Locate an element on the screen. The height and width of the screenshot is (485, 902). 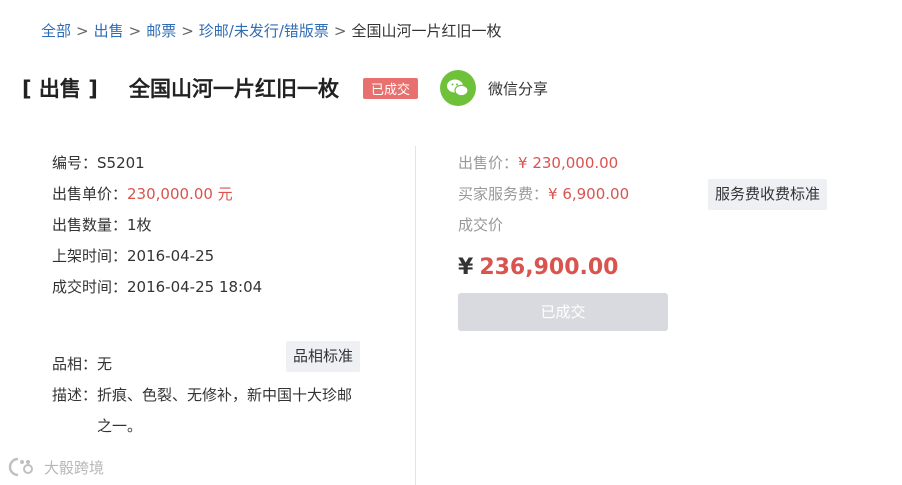
condition-value: 品相：无 is located at coordinates (82, 364).